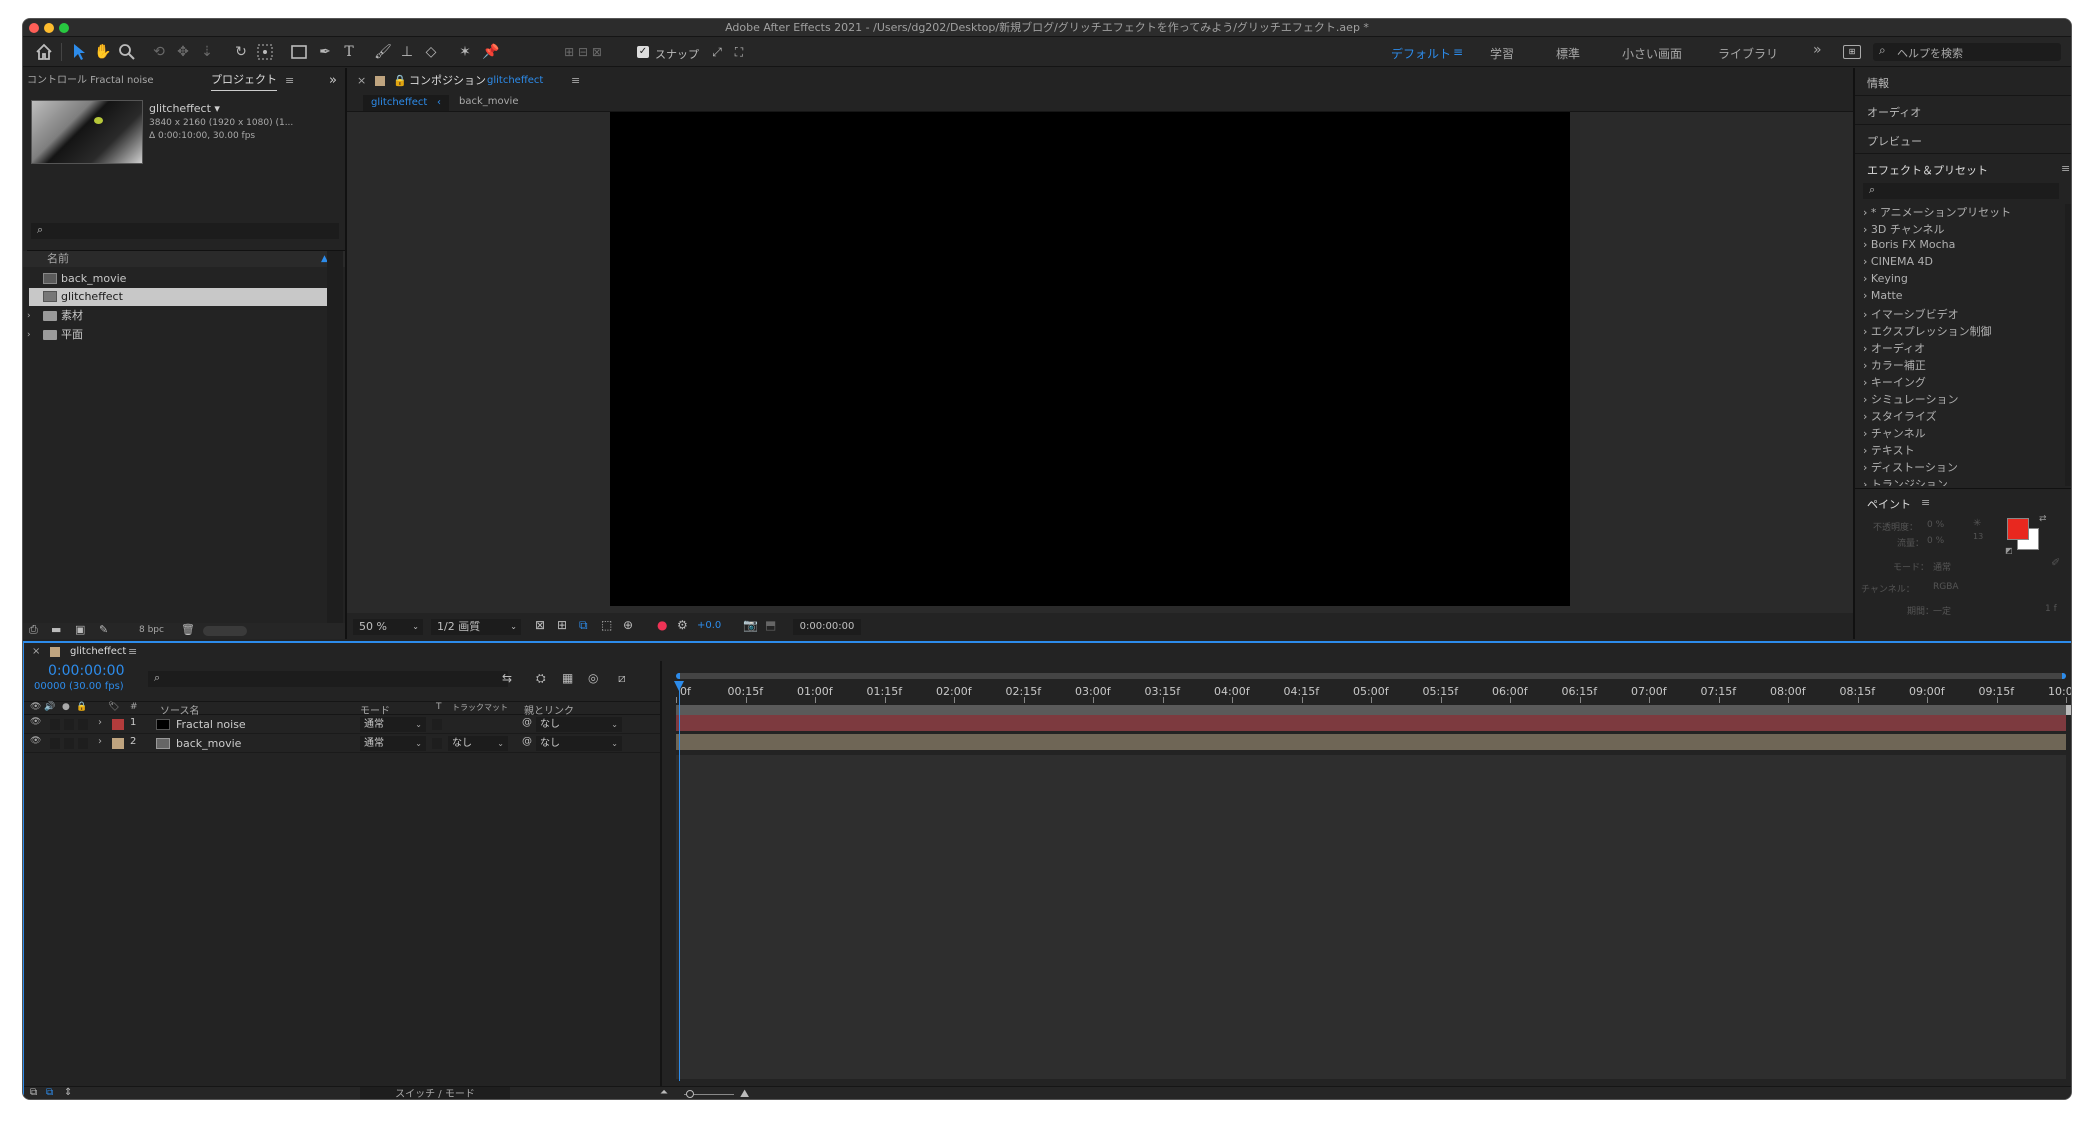 The width and height of the screenshot is (2094, 1126). Describe the element at coordinates (643, 52) in the screenshot. I see `snap-checkbox: ✓` at that location.